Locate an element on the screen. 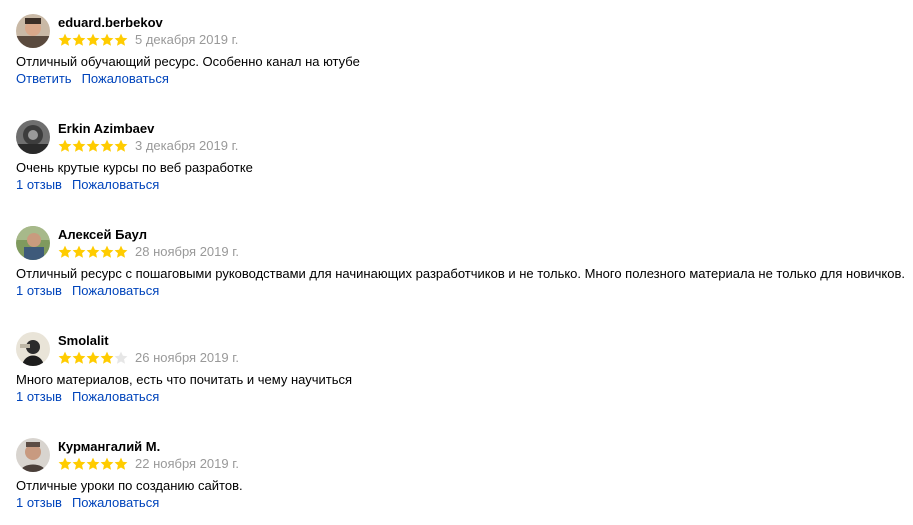 The height and width of the screenshot is (525, 913). review-author: Smolalit is located at coordinates (83, 341).